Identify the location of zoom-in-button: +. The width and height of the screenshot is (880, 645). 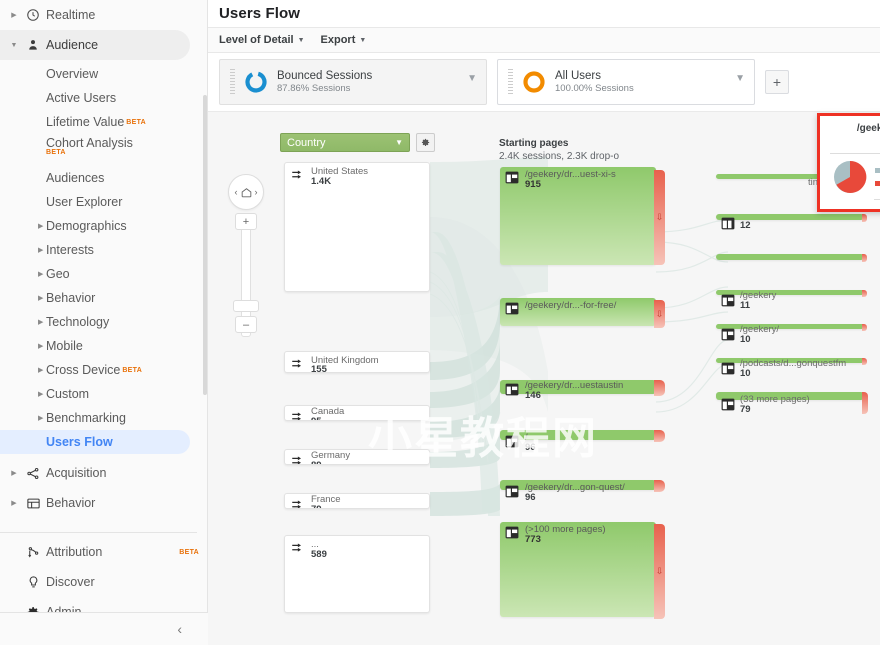
(246, 221).